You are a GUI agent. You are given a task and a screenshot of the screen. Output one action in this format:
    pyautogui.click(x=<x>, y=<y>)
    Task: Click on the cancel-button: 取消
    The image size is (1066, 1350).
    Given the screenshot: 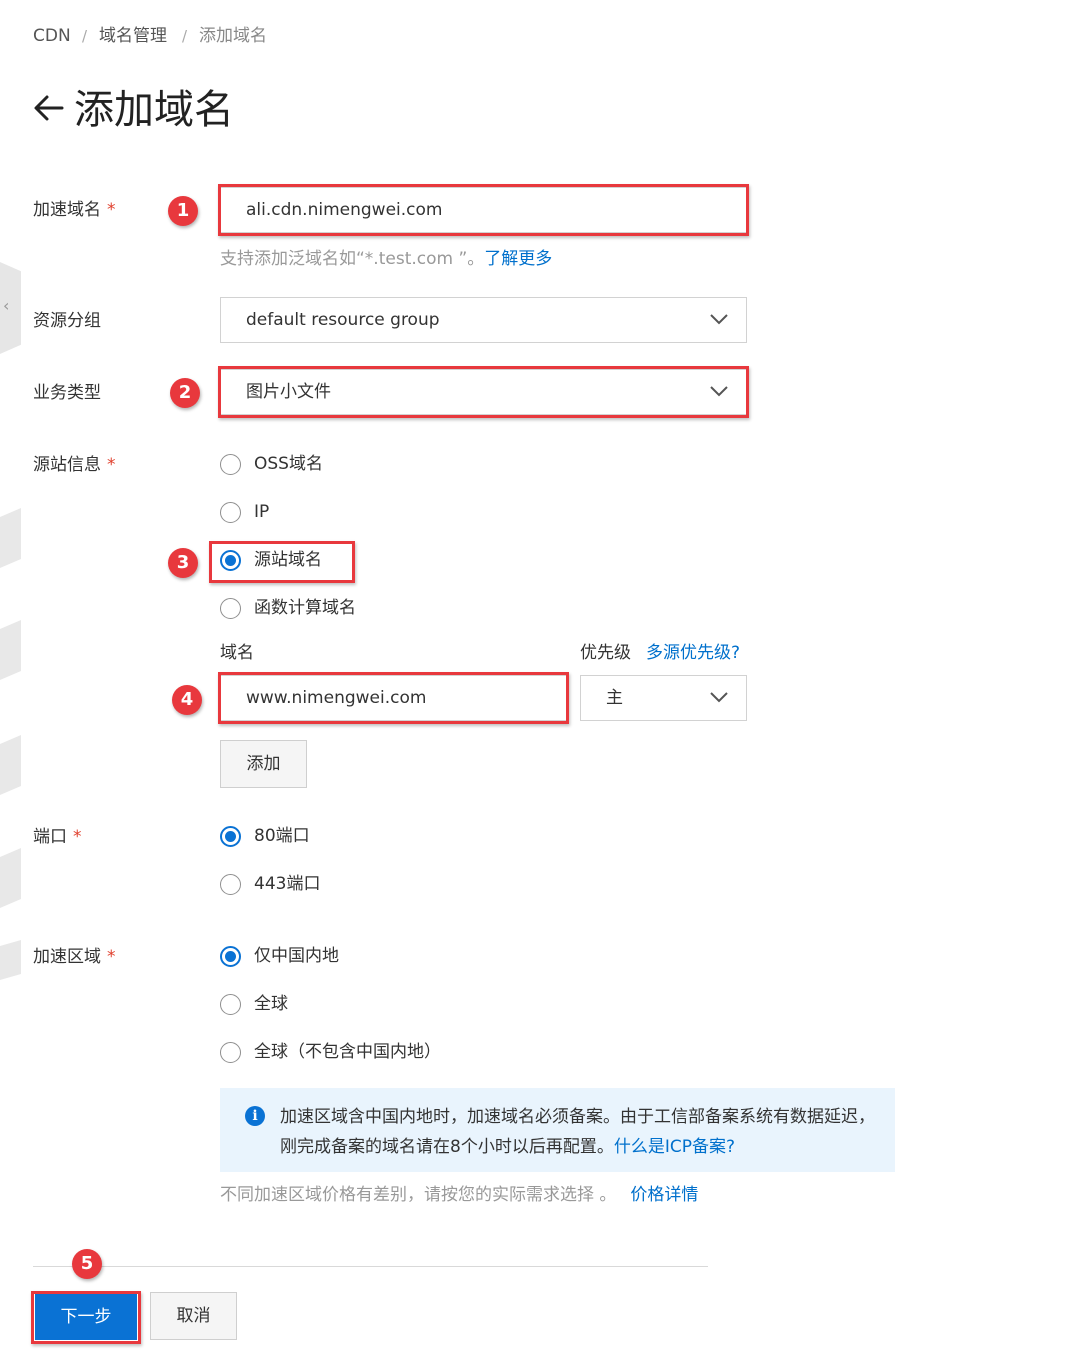 What is the action you would take?
    pyautogui.click(x=193, y=1316)
    